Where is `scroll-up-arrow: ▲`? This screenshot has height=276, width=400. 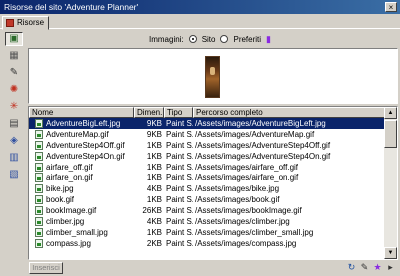
scroll-up-arrow: ▲ is located at coordinates (390, 113).